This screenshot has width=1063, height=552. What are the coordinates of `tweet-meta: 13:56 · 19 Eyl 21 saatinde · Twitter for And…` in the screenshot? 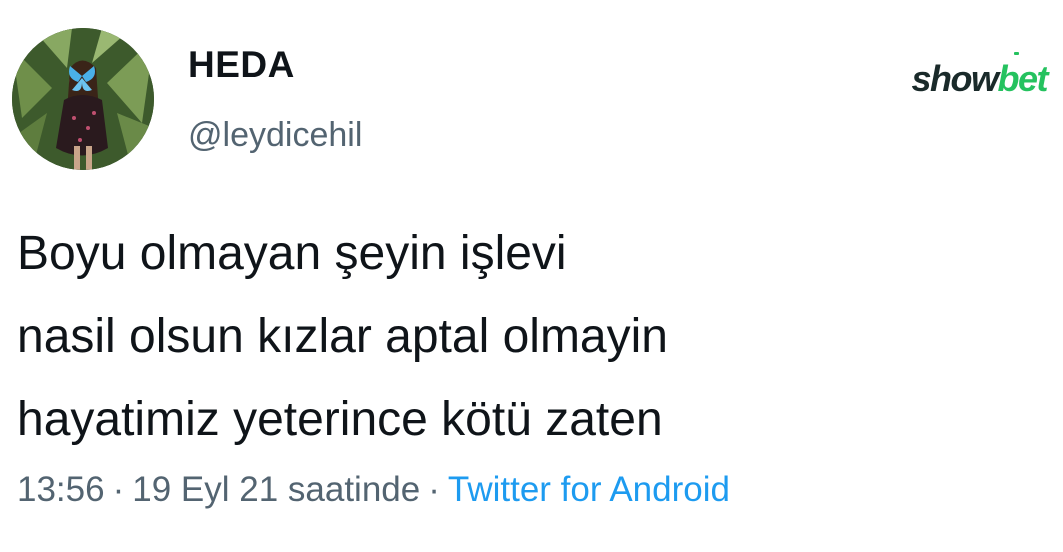 It's located at (373, 490).